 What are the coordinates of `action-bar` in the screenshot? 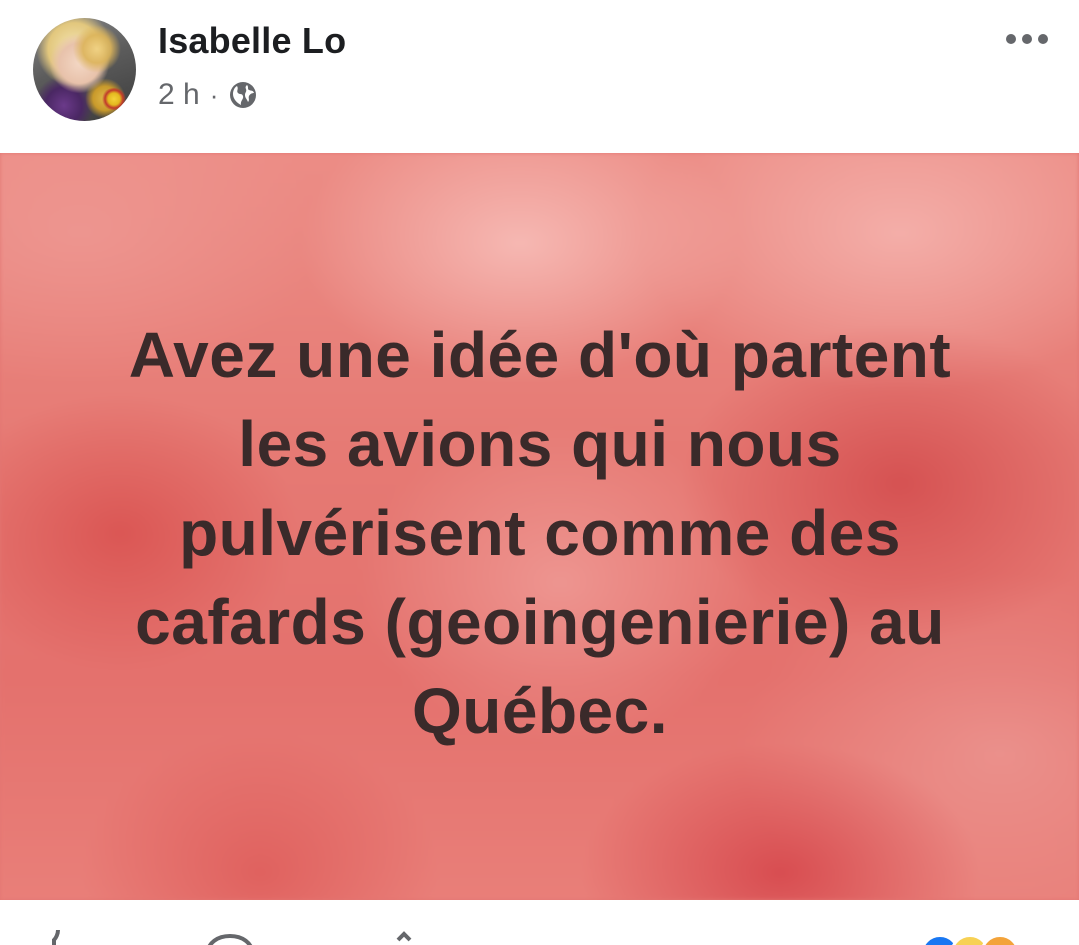 It's located at (539, 922).